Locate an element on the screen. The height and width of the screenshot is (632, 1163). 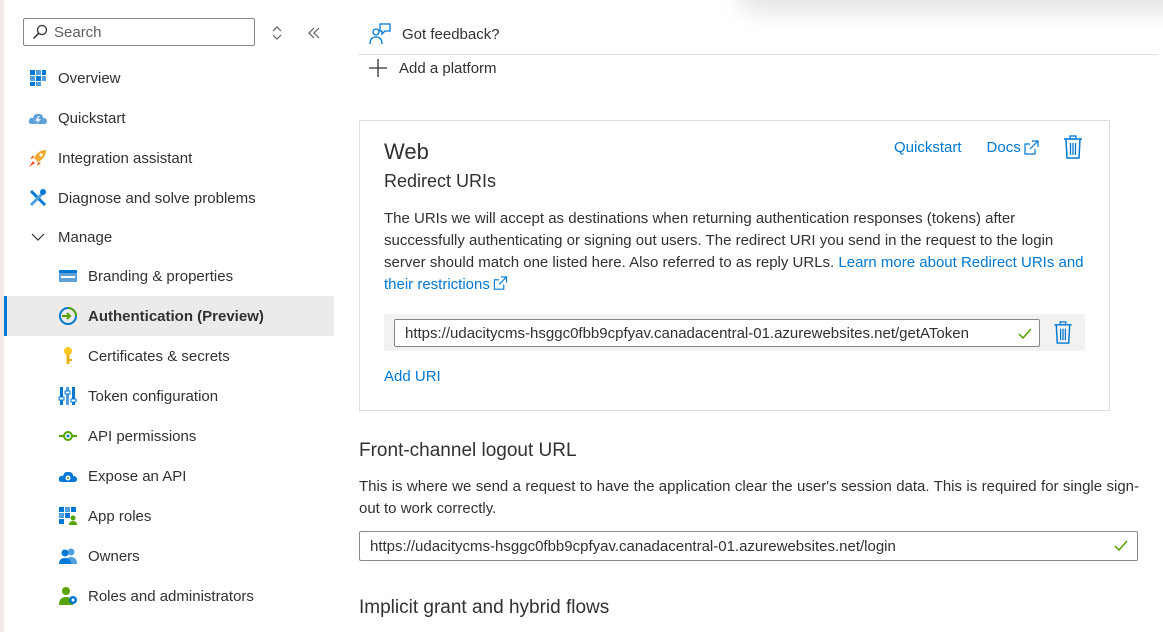
sidebar-item-api-permissions: API permissions is located at coordinates (169, 436).